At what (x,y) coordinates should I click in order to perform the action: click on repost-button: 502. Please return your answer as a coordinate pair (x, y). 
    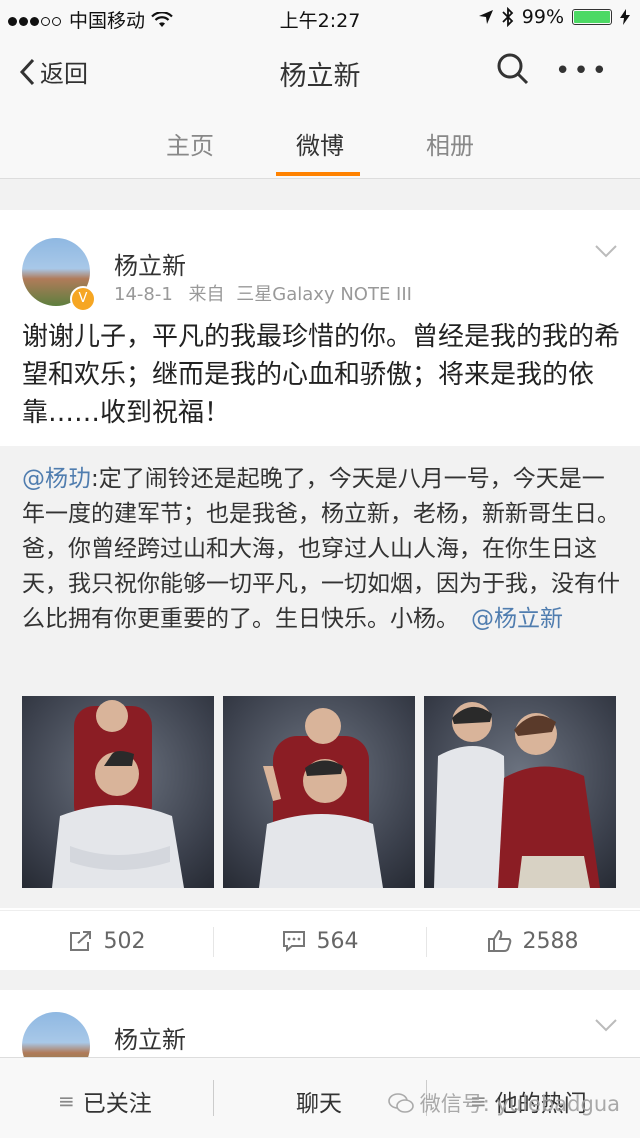
    Looking at the image, I should click on (106, 941).